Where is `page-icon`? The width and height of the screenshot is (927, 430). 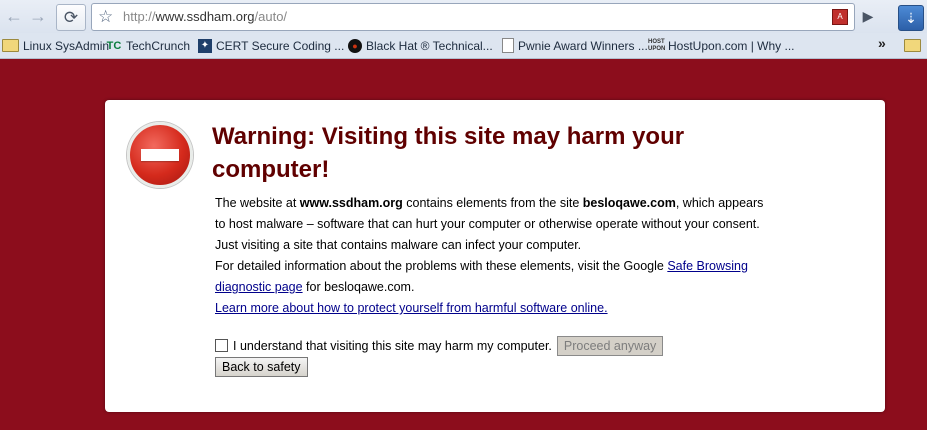 page-icon is located at coordinates (508, 45).